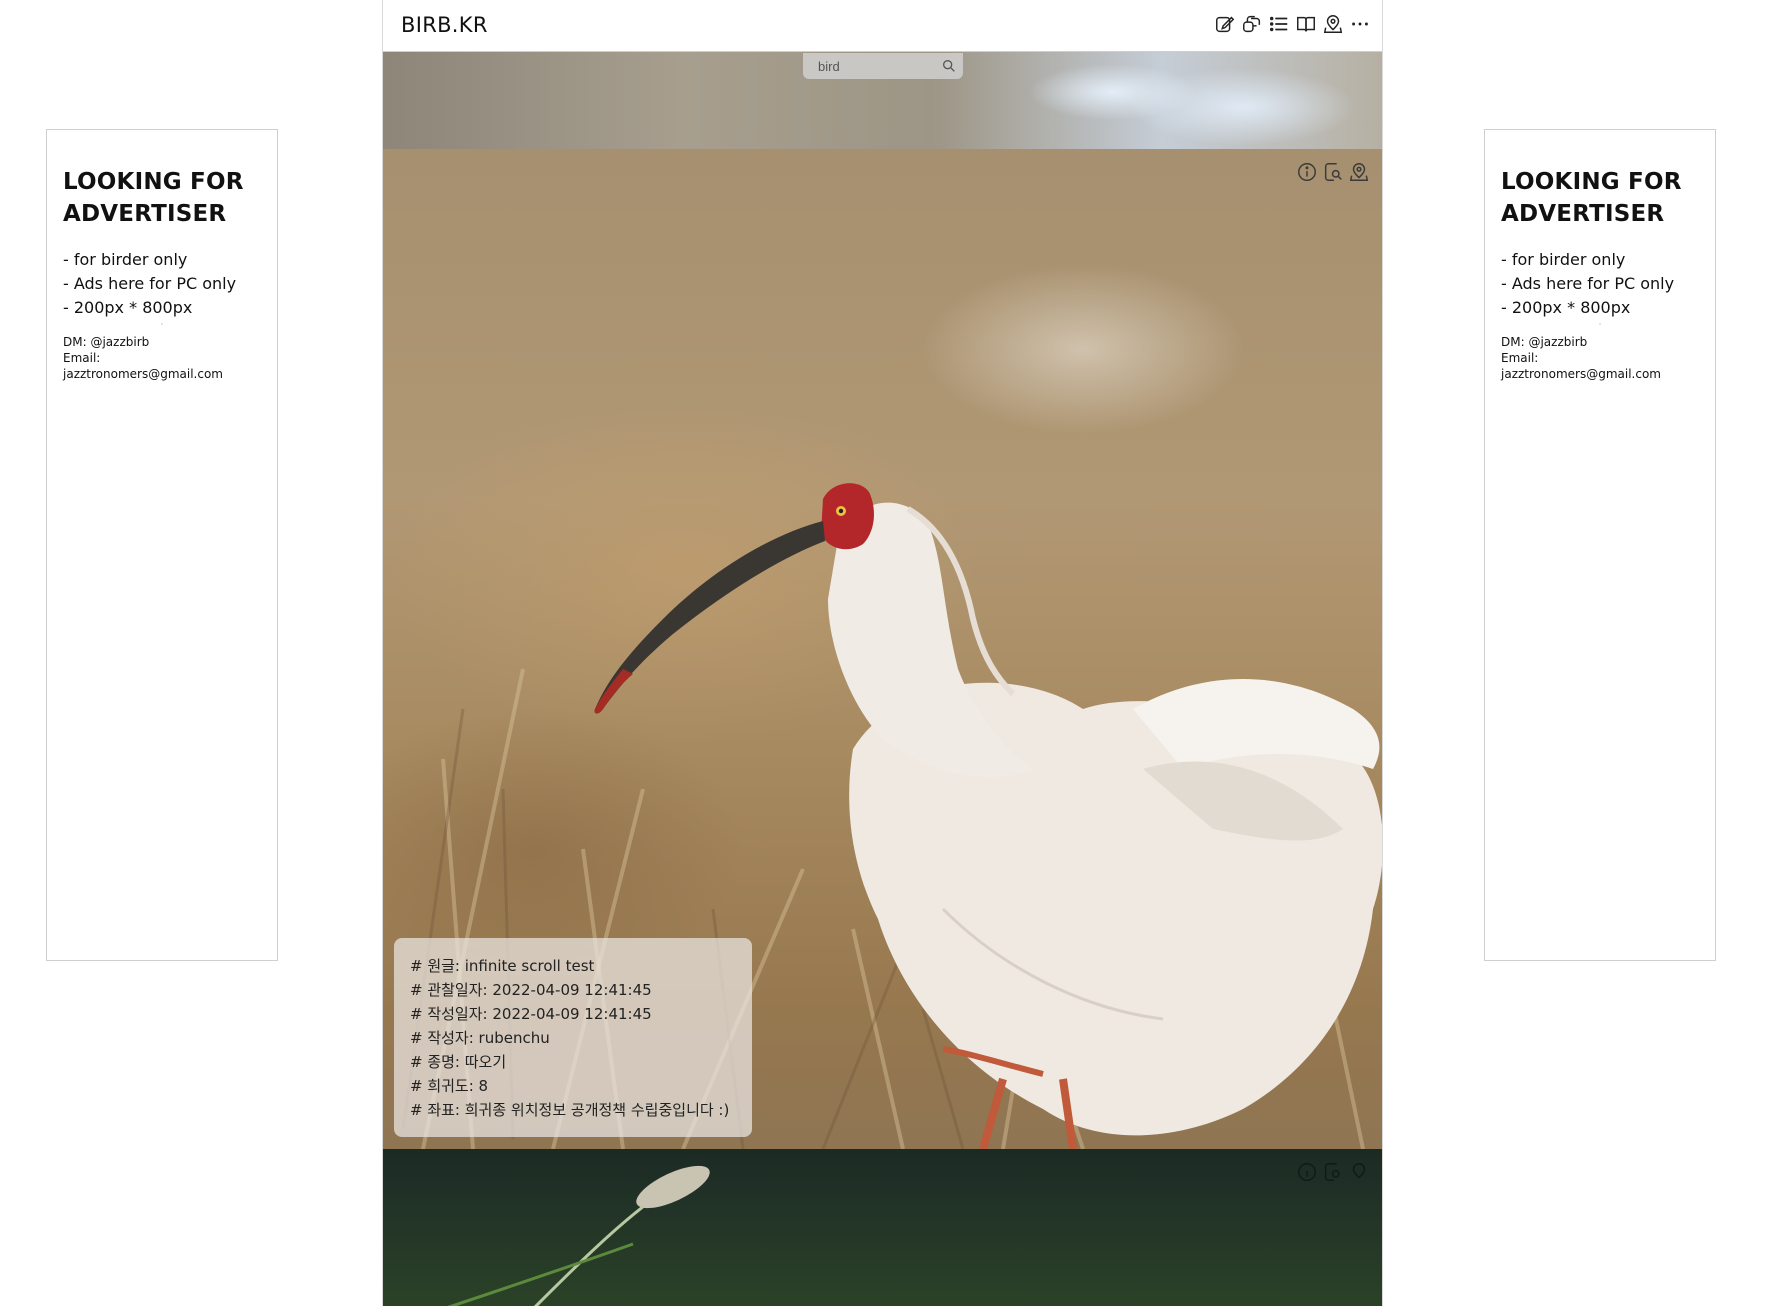 The image size is (1765, 1306). I want to click on search-bar, so click(883, 66).